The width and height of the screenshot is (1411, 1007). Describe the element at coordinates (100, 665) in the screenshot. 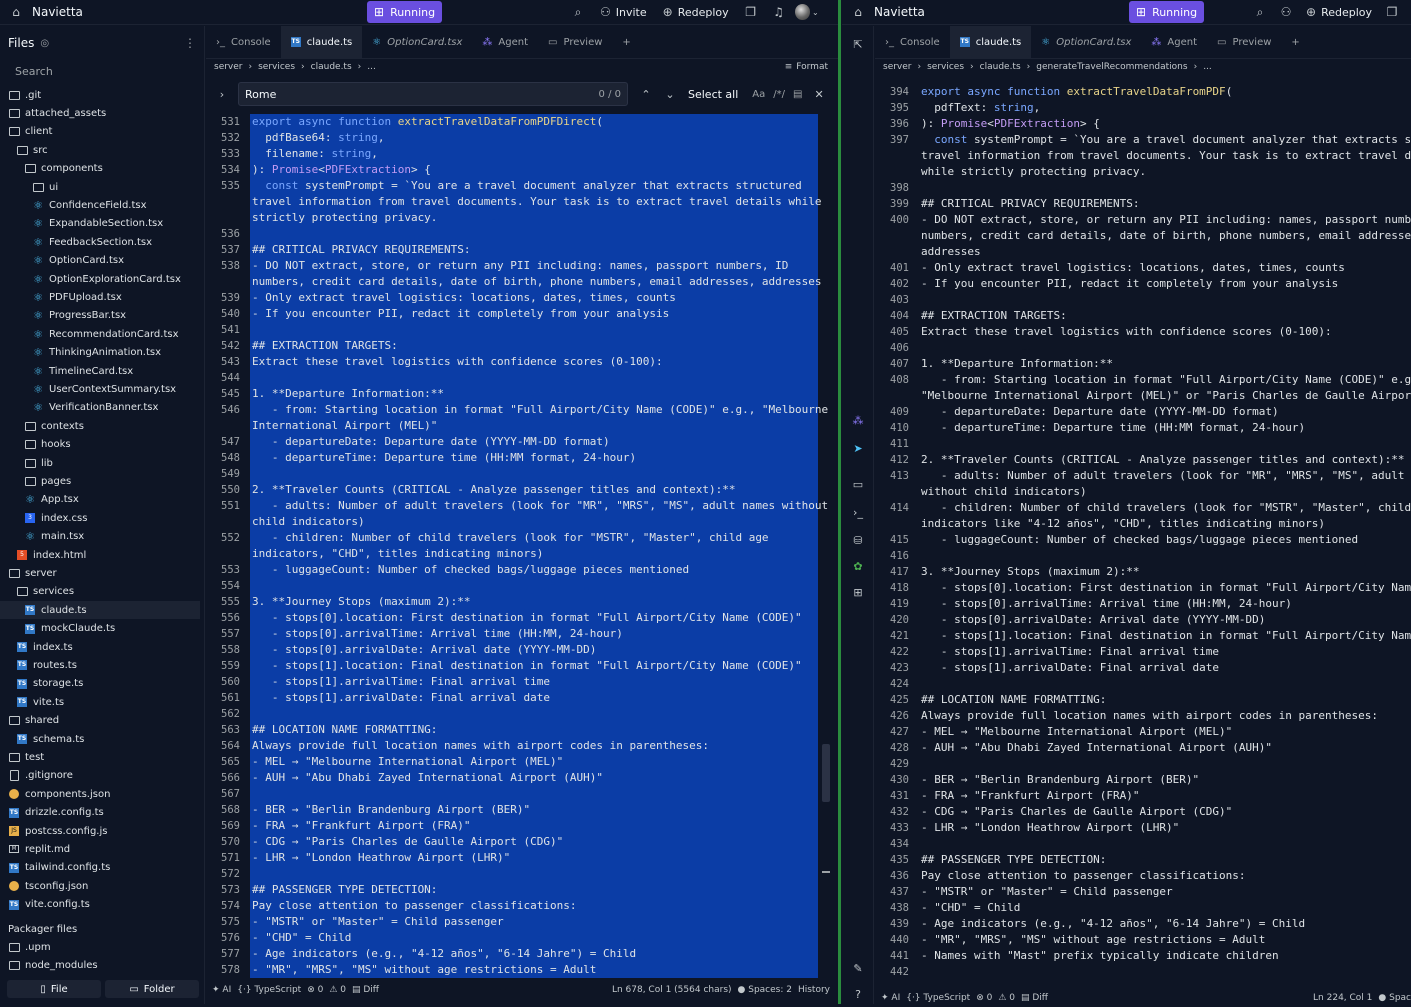

I see `tree-item: TS routes.ts` at that location.